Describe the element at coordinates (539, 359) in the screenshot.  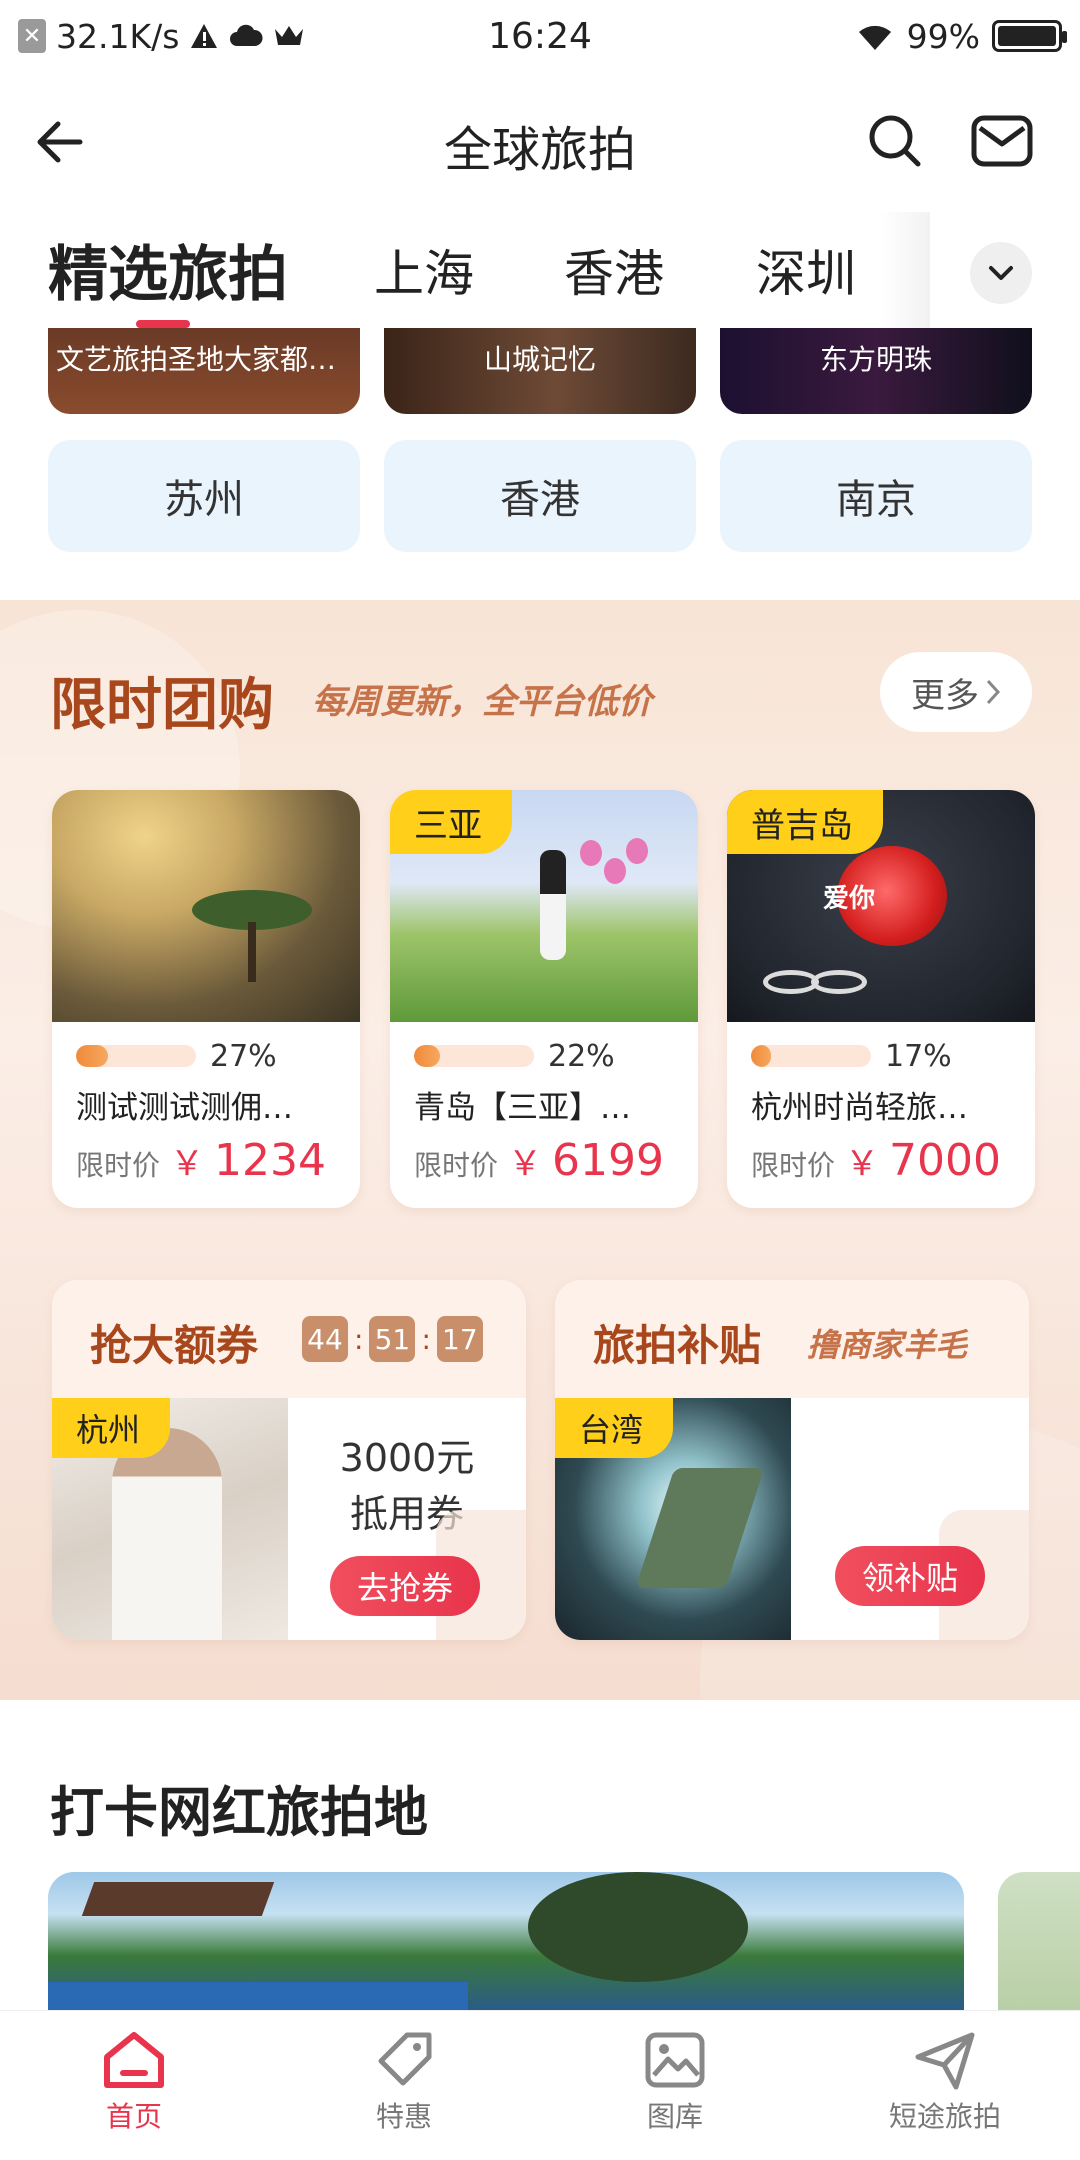
I see `destination-card-label: 山城记忆` at that location.